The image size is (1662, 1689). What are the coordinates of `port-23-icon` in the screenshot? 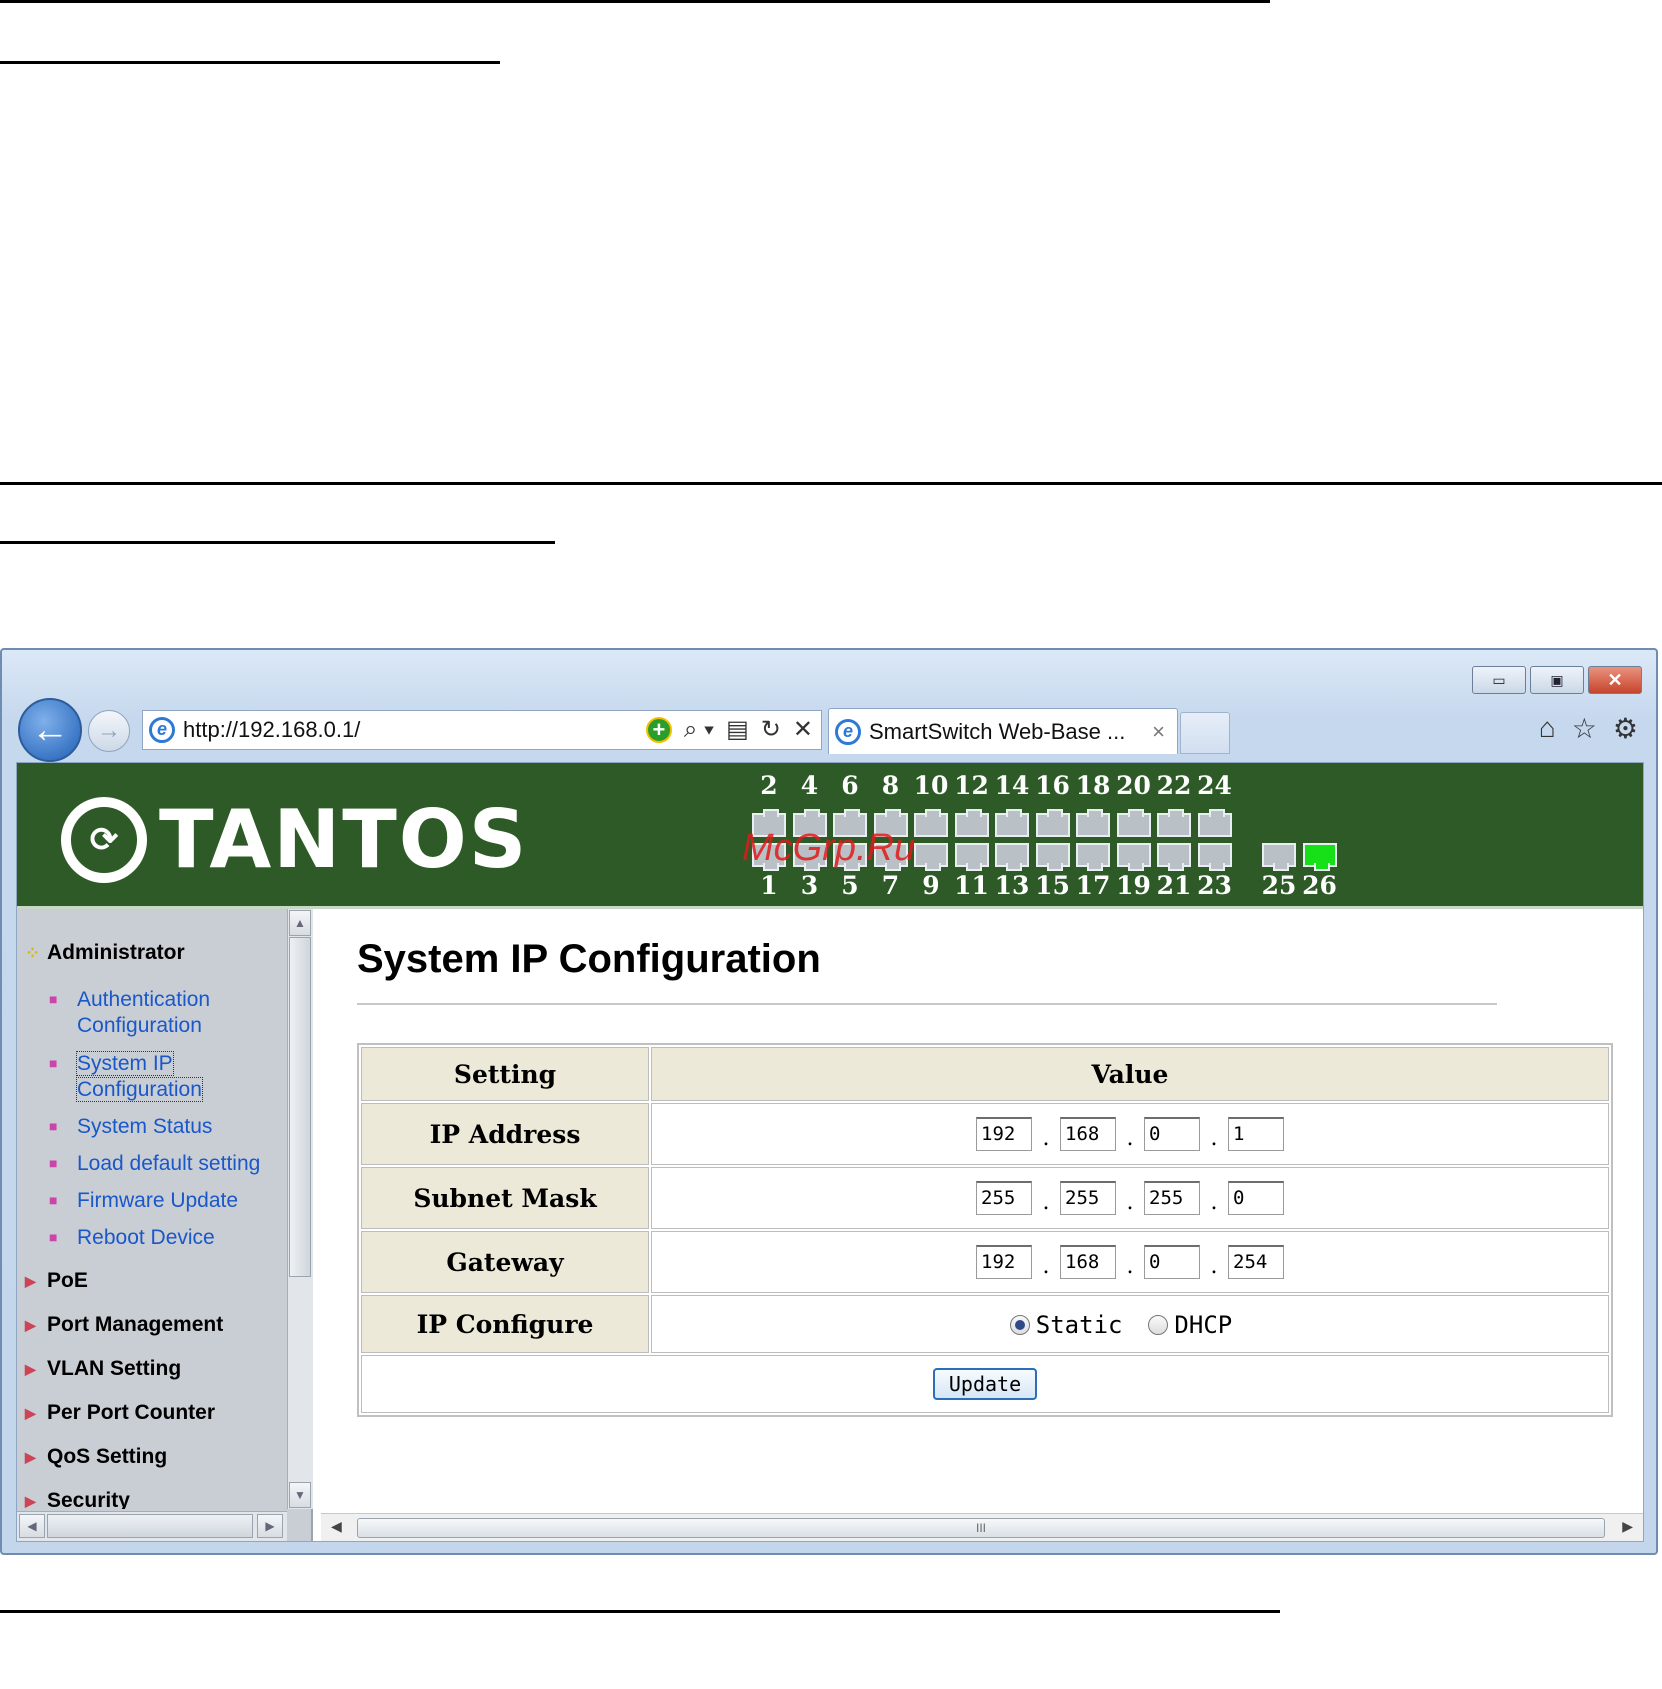 It's located at (1214, 857).